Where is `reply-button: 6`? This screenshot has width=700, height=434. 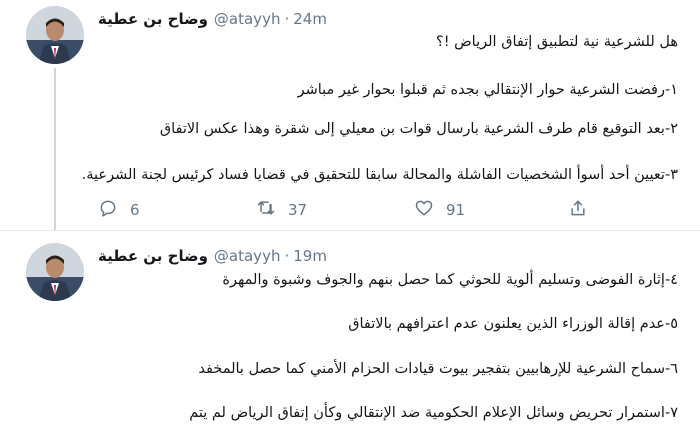 reply-button: 6 is located at coordinates (119, 210).